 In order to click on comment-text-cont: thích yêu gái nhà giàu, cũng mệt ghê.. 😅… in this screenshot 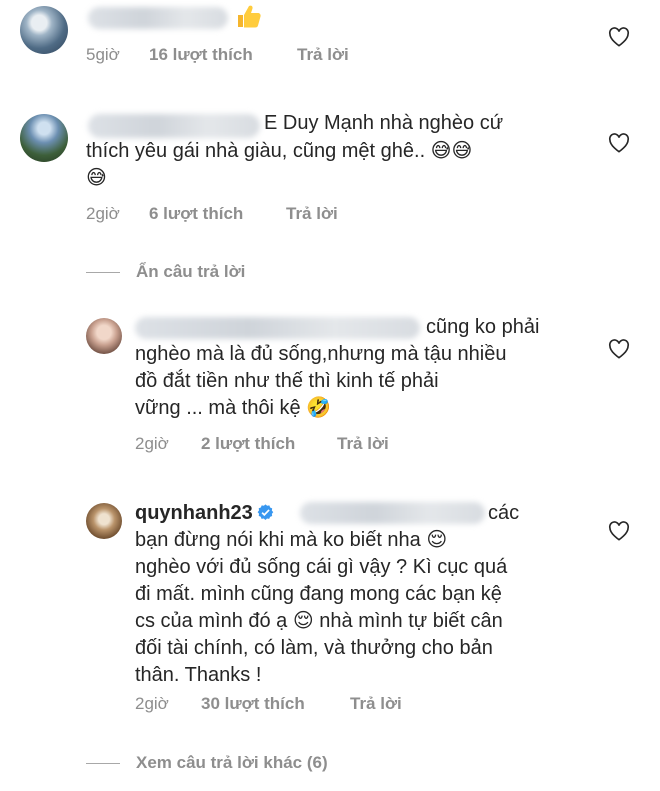, I will do `click(279, 164)`.